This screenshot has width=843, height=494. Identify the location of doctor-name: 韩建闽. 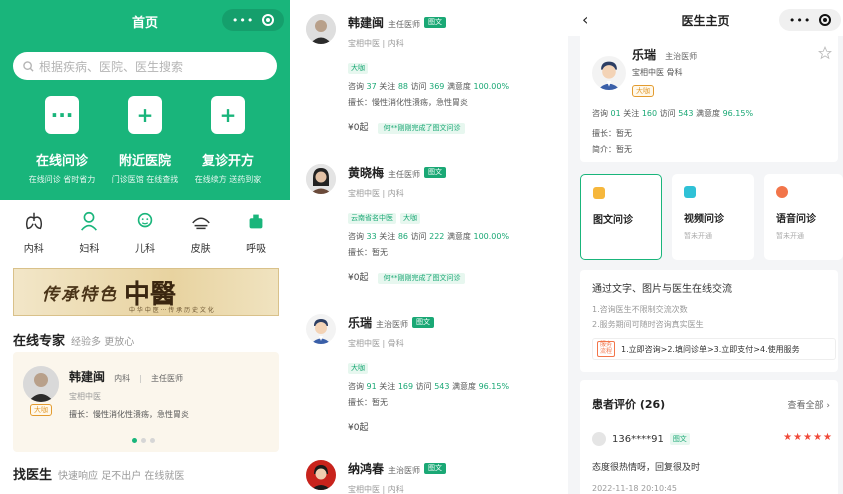
(366, 23).